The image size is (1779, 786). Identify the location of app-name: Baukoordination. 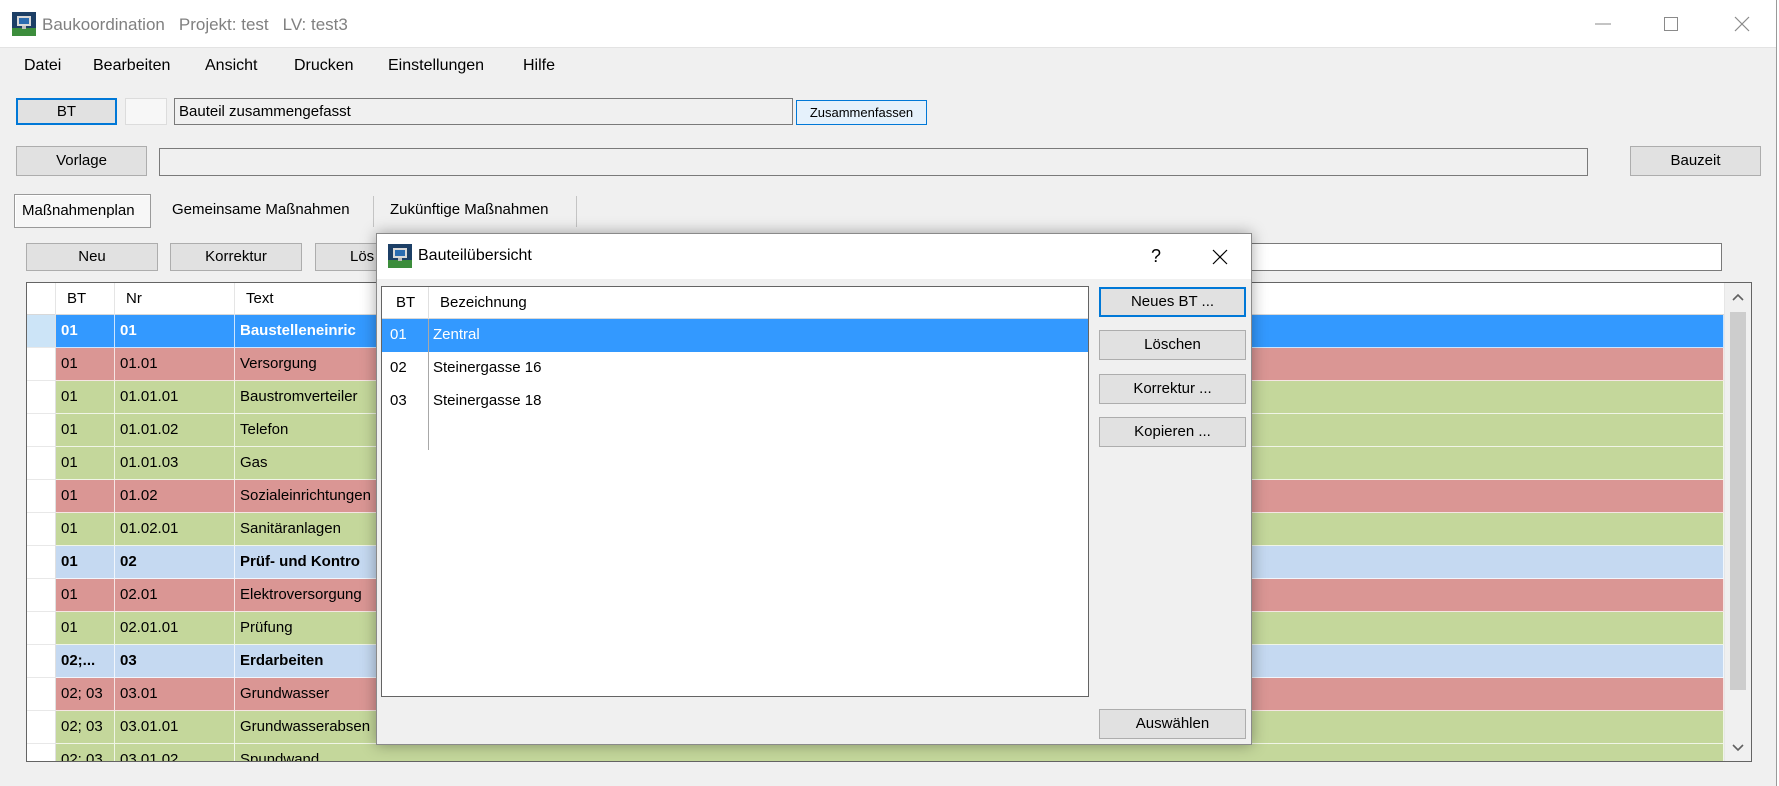
(103, 24).